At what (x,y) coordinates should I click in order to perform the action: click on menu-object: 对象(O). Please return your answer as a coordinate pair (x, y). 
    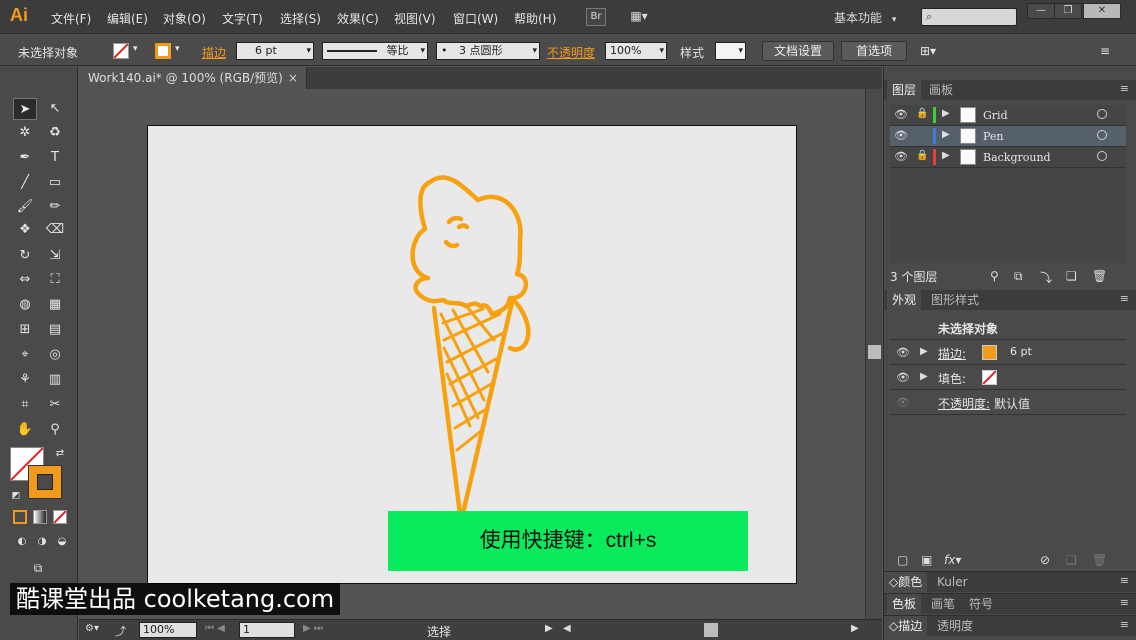
    Looking at the image, I should click on (184, 18).